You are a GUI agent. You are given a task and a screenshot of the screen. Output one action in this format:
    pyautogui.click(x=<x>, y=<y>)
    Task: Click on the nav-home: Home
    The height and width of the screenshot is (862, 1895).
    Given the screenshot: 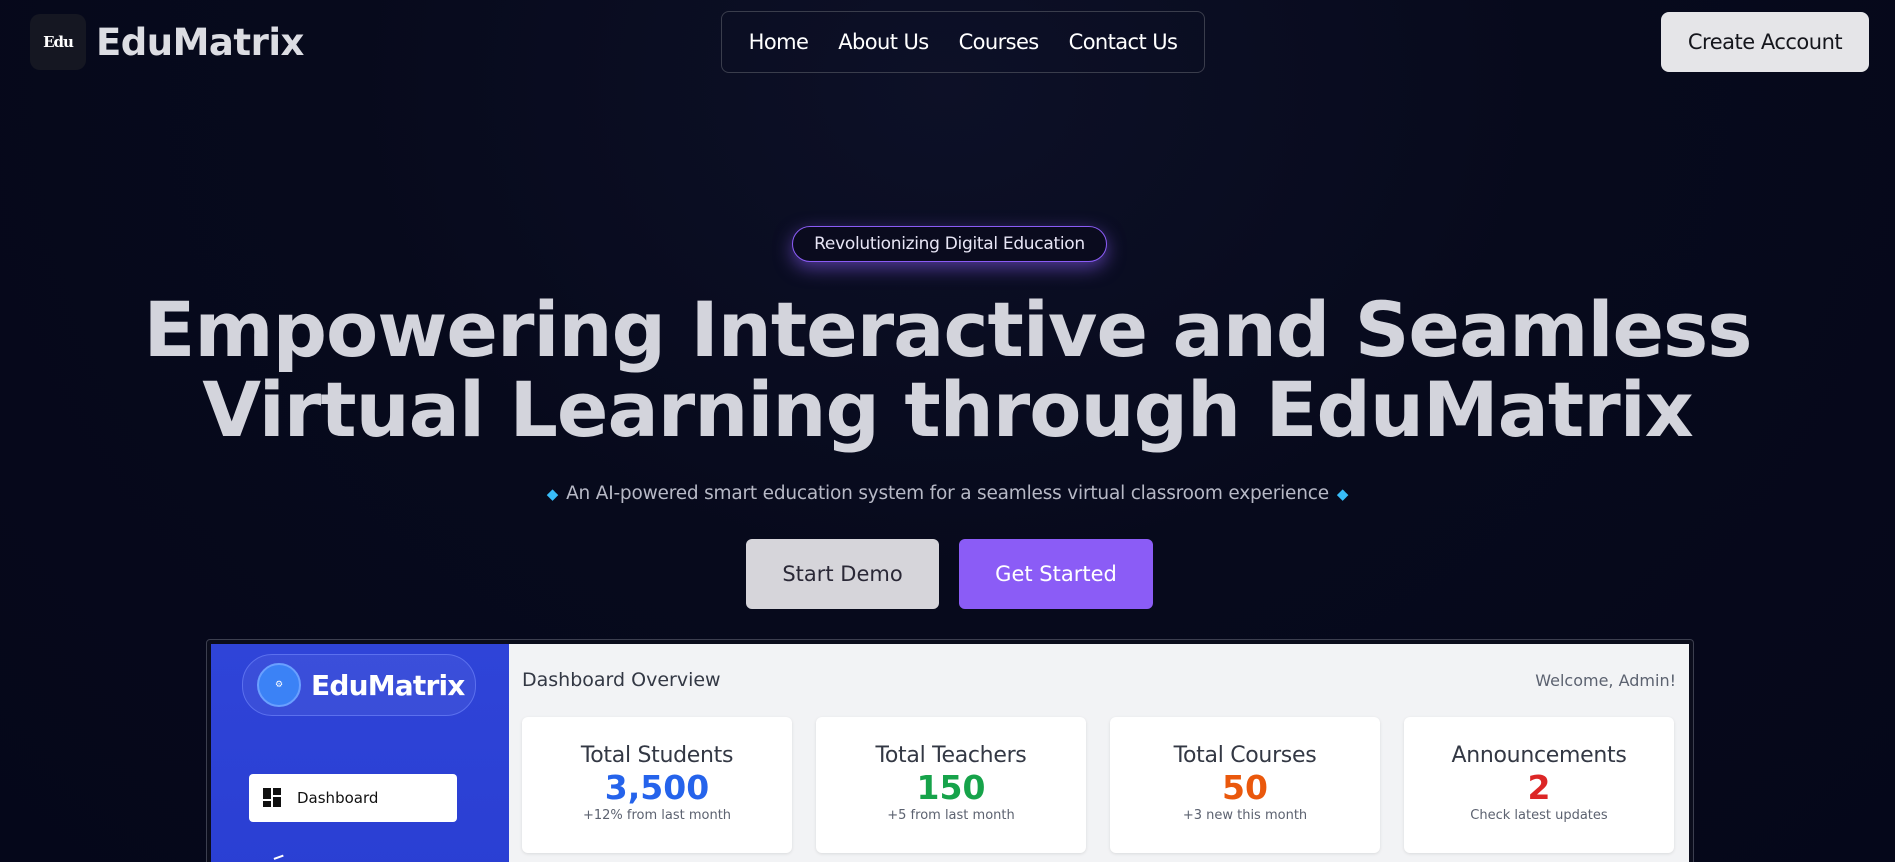 What is the action you would take?
    pyautogui.click(x=779, y=42)
    